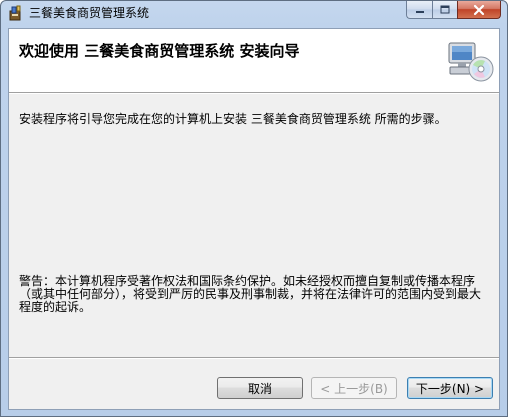  Describe the element at coordinates (354, 388) in the screenshot. I see `back-button: < 上一步(B)` at that location.